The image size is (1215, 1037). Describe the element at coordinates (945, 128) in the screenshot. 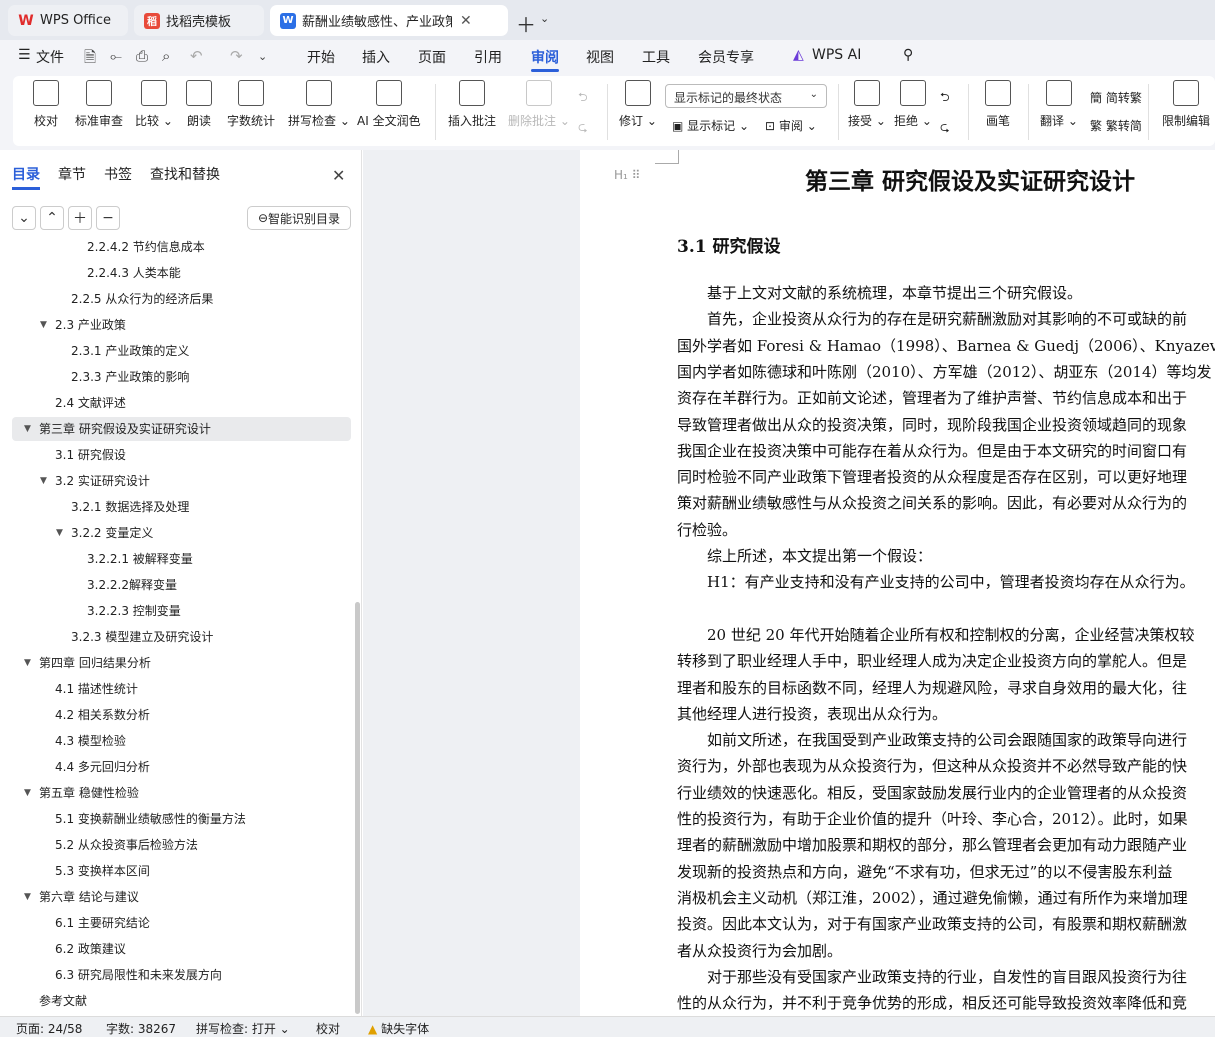

I see `next-revision-icon: ⮎` at that location.